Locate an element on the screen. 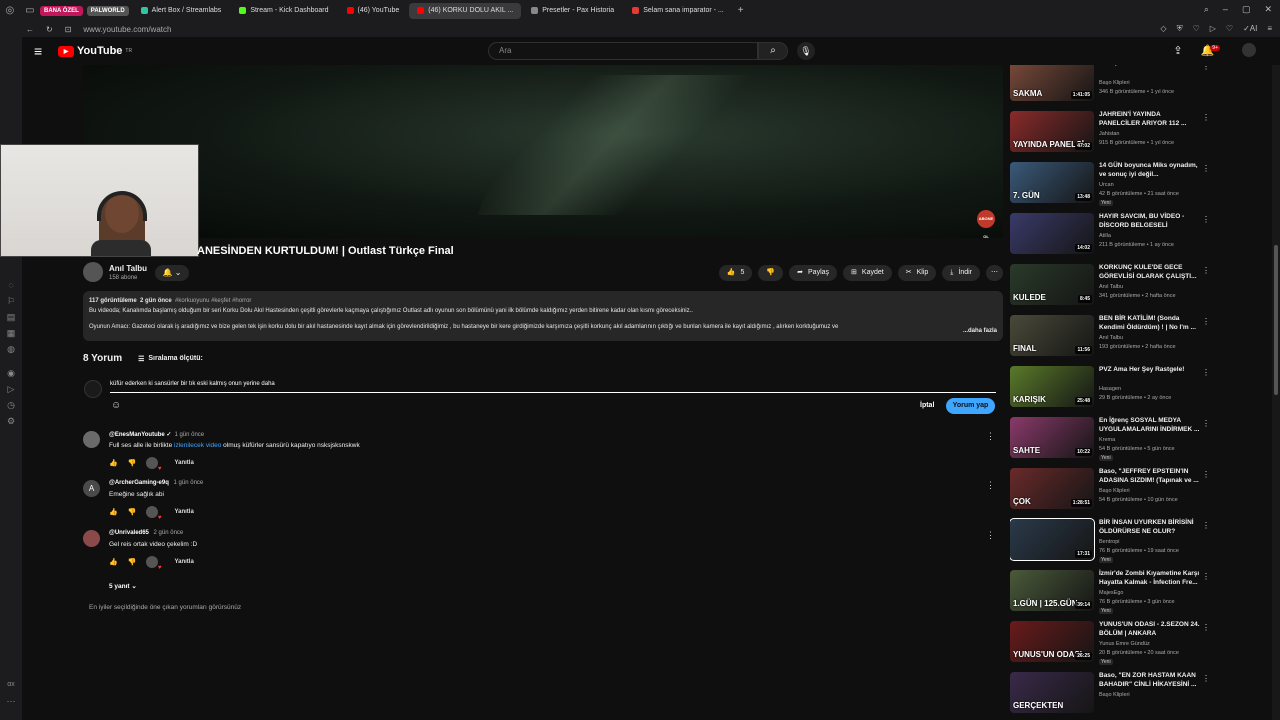 The width and height of the screenshot is (1280, 720). author-handle: @Unrivaled65 is located at coordinates (129, 533).